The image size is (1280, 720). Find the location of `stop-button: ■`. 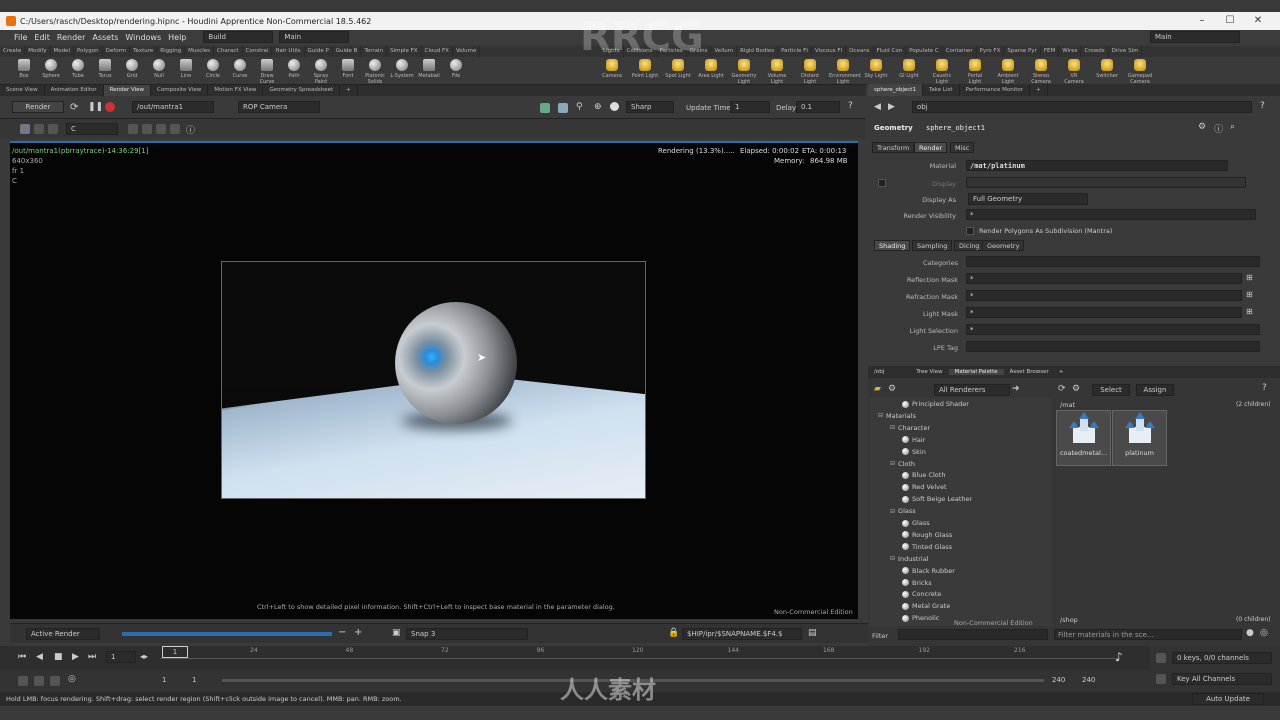

stop-button: ■ is located at coordinates (58, 657).